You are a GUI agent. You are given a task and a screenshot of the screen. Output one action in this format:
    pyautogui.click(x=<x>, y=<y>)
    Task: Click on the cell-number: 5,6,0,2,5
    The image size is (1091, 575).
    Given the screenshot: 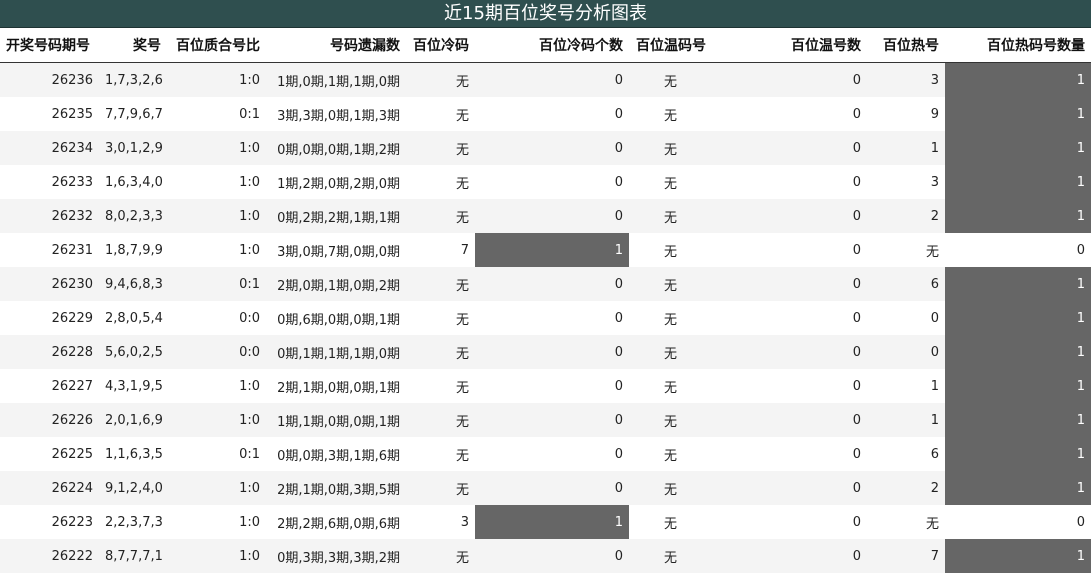 What is the action you would take?
    pyautogui.click(x=133, y=352)
    